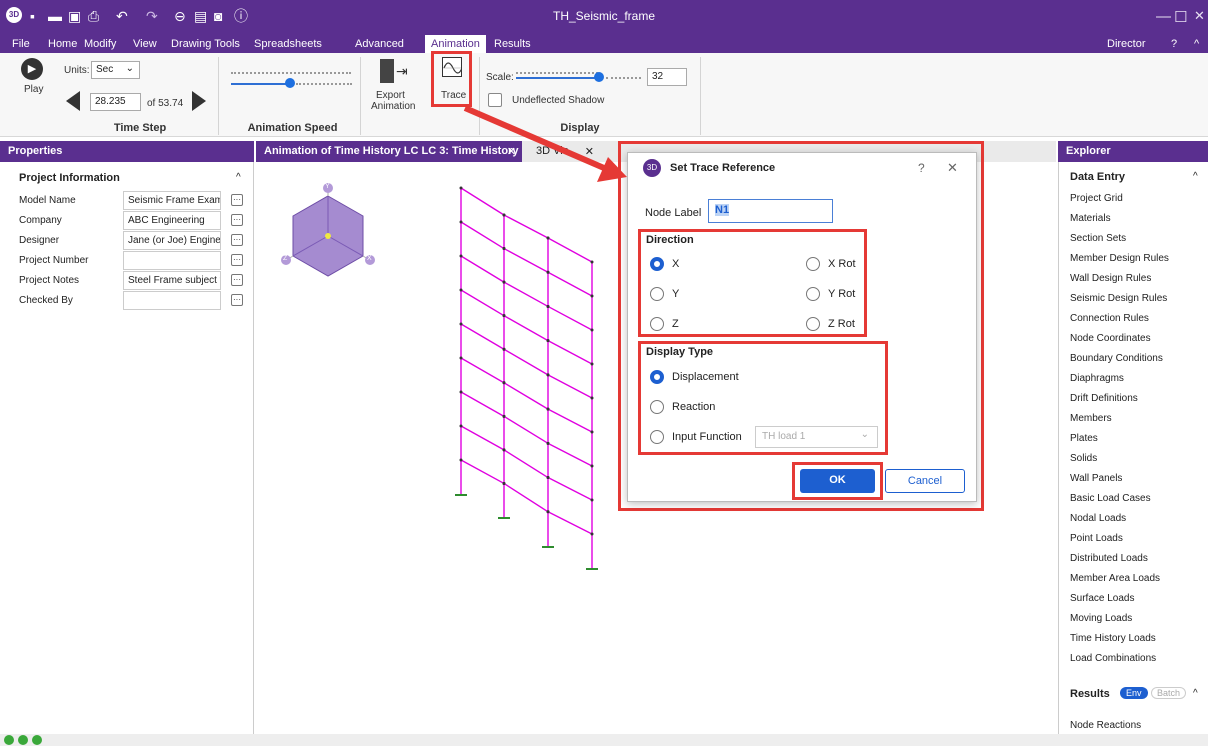  Describe the element at coordinates (172, 220) in the screenshot. I see `property-value: ABC Engineering` at that location.